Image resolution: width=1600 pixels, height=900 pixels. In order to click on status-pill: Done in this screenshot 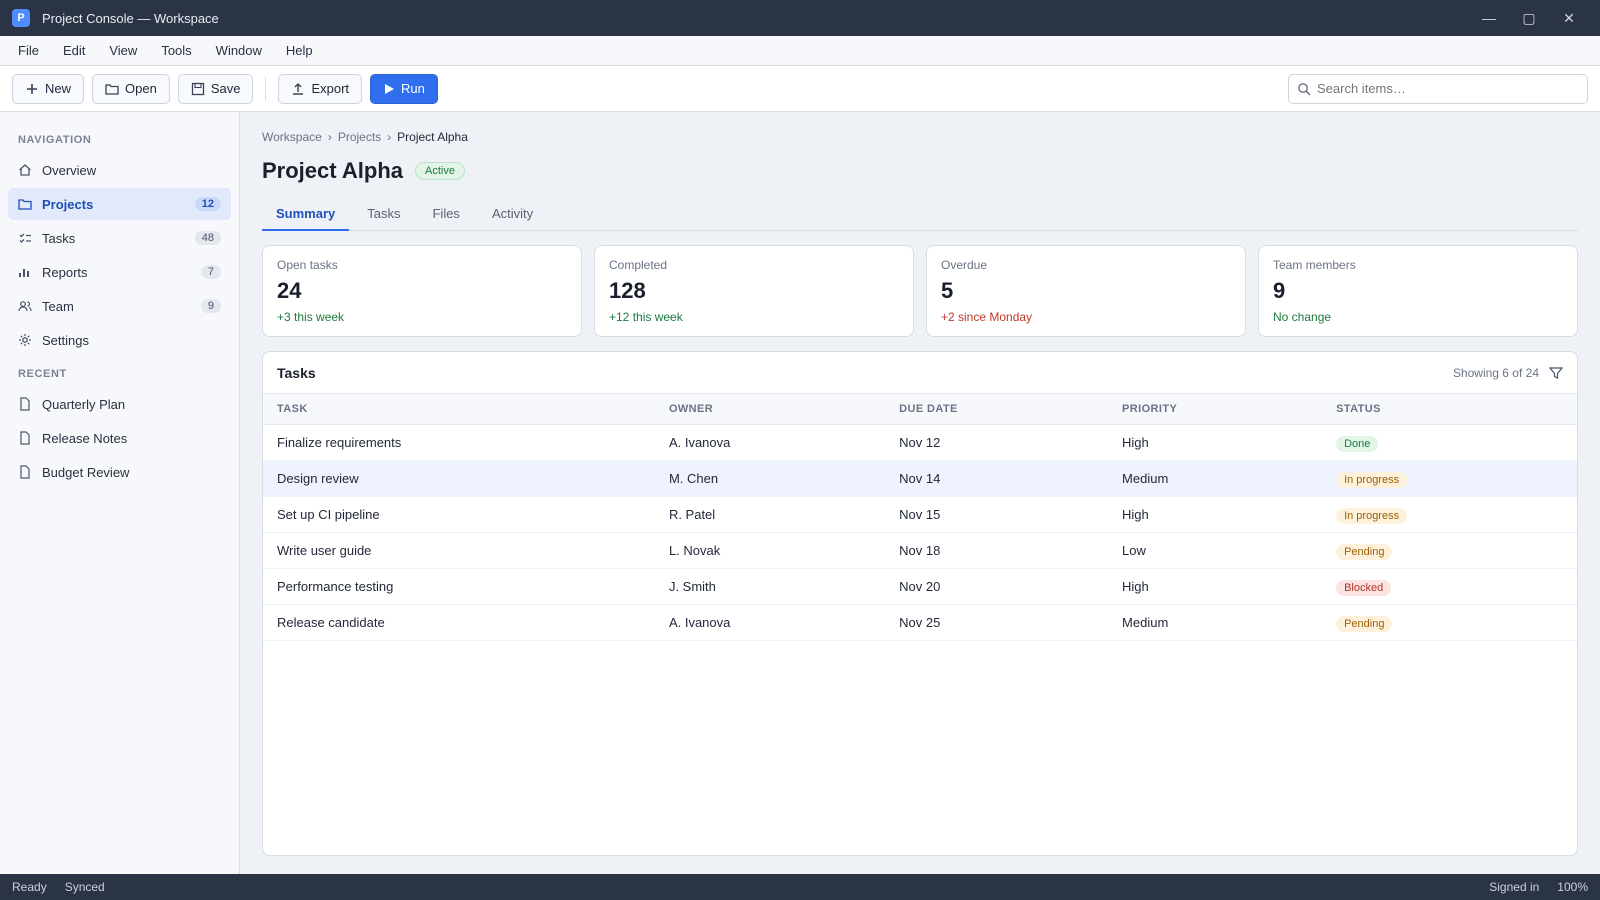, I will do `click(1357, 444)`.